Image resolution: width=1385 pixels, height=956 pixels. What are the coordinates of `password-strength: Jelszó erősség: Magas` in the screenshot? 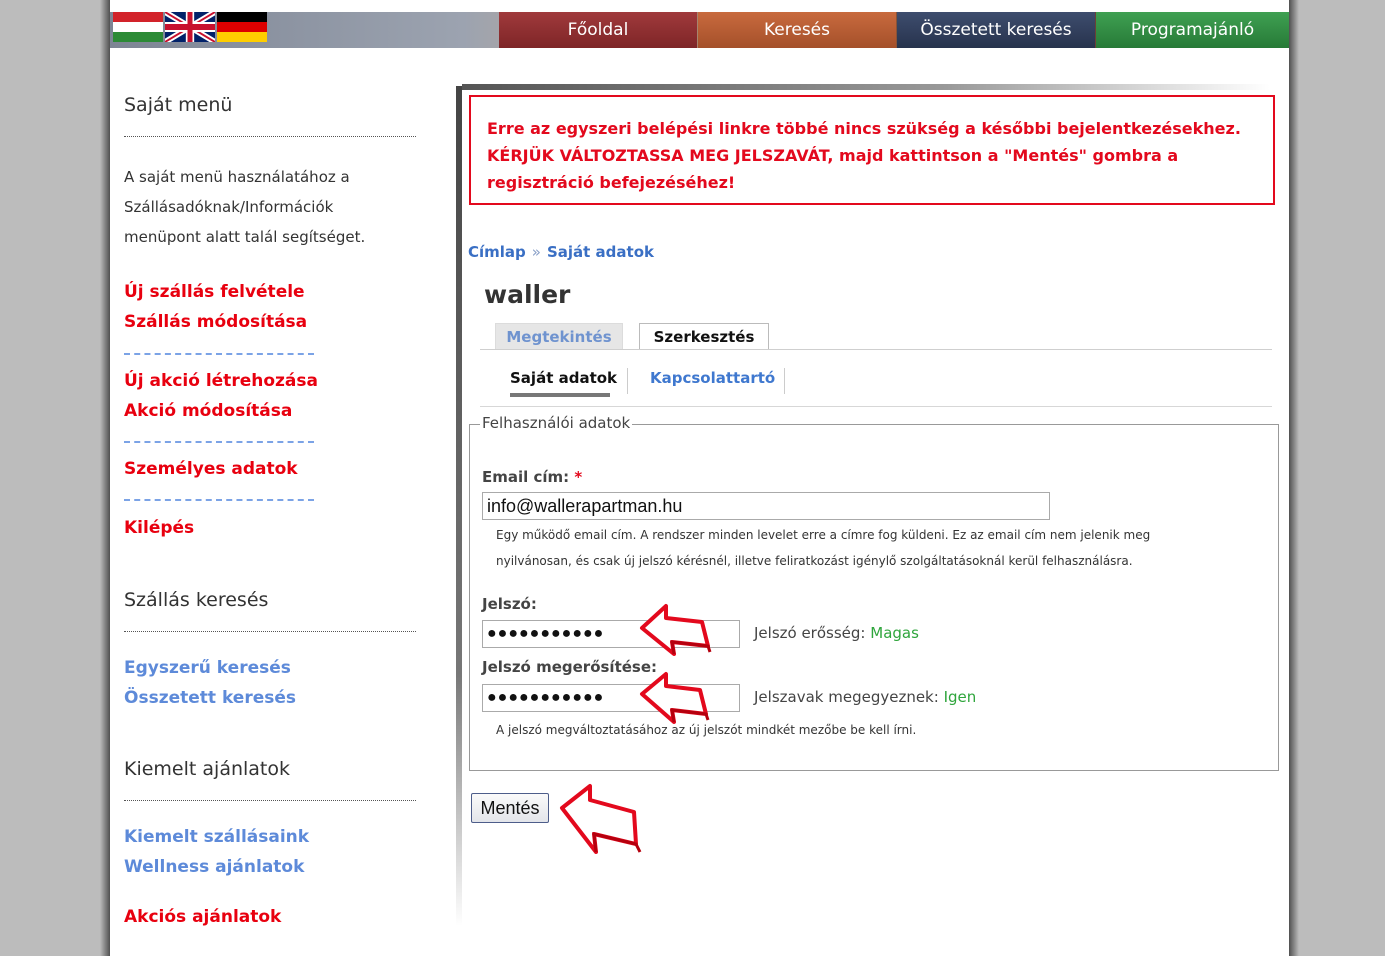 It's located at (836, 633).